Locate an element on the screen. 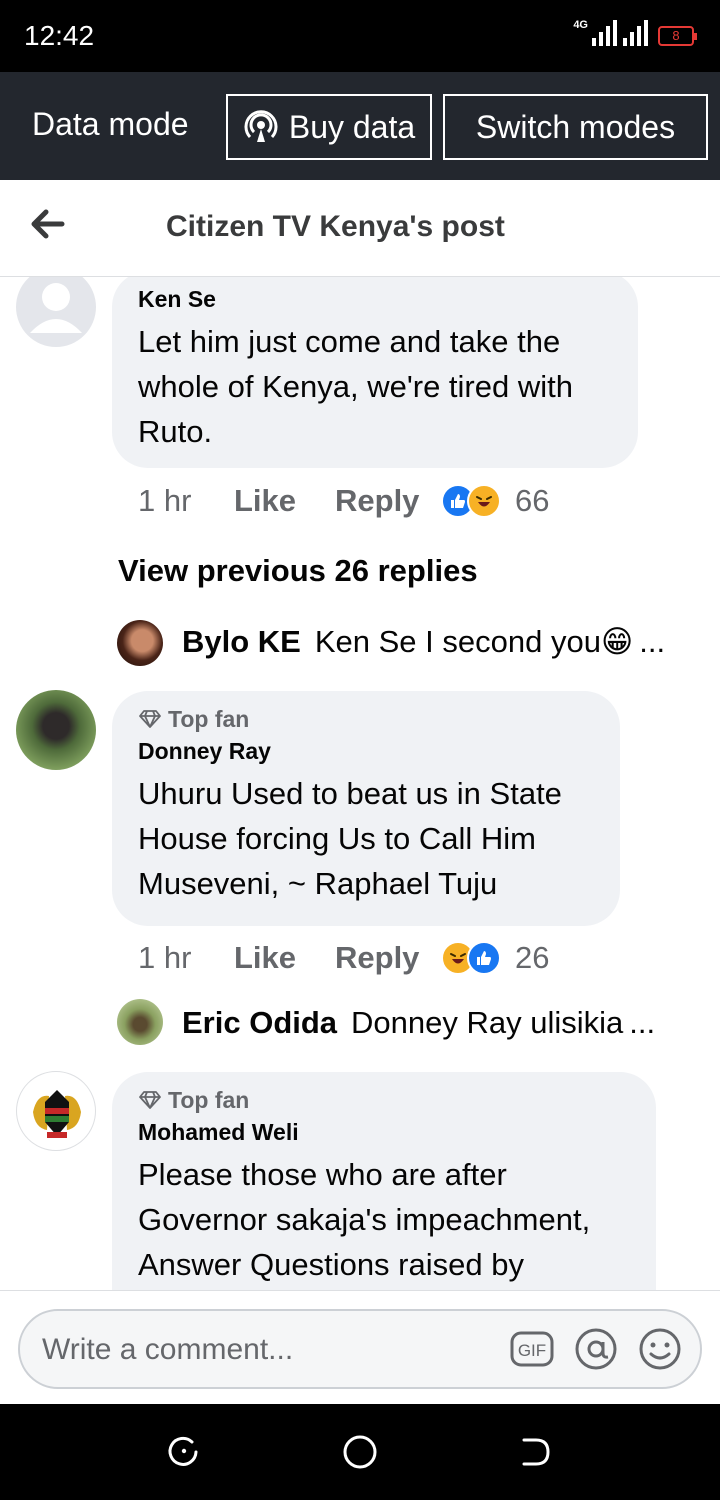 The width and height of the screenshot is (720, 1500). gif-label: GIF is located at coordinates (532, 1350).